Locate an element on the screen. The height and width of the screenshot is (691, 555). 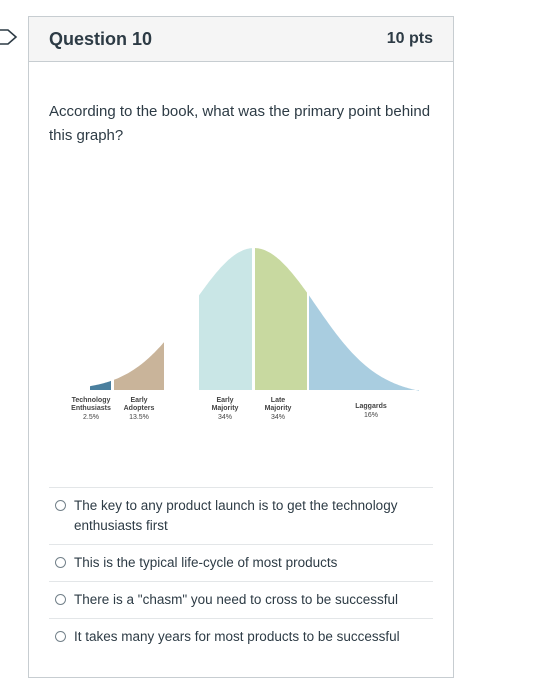
question-points: 10 pts is located at coordinates (409, 38).